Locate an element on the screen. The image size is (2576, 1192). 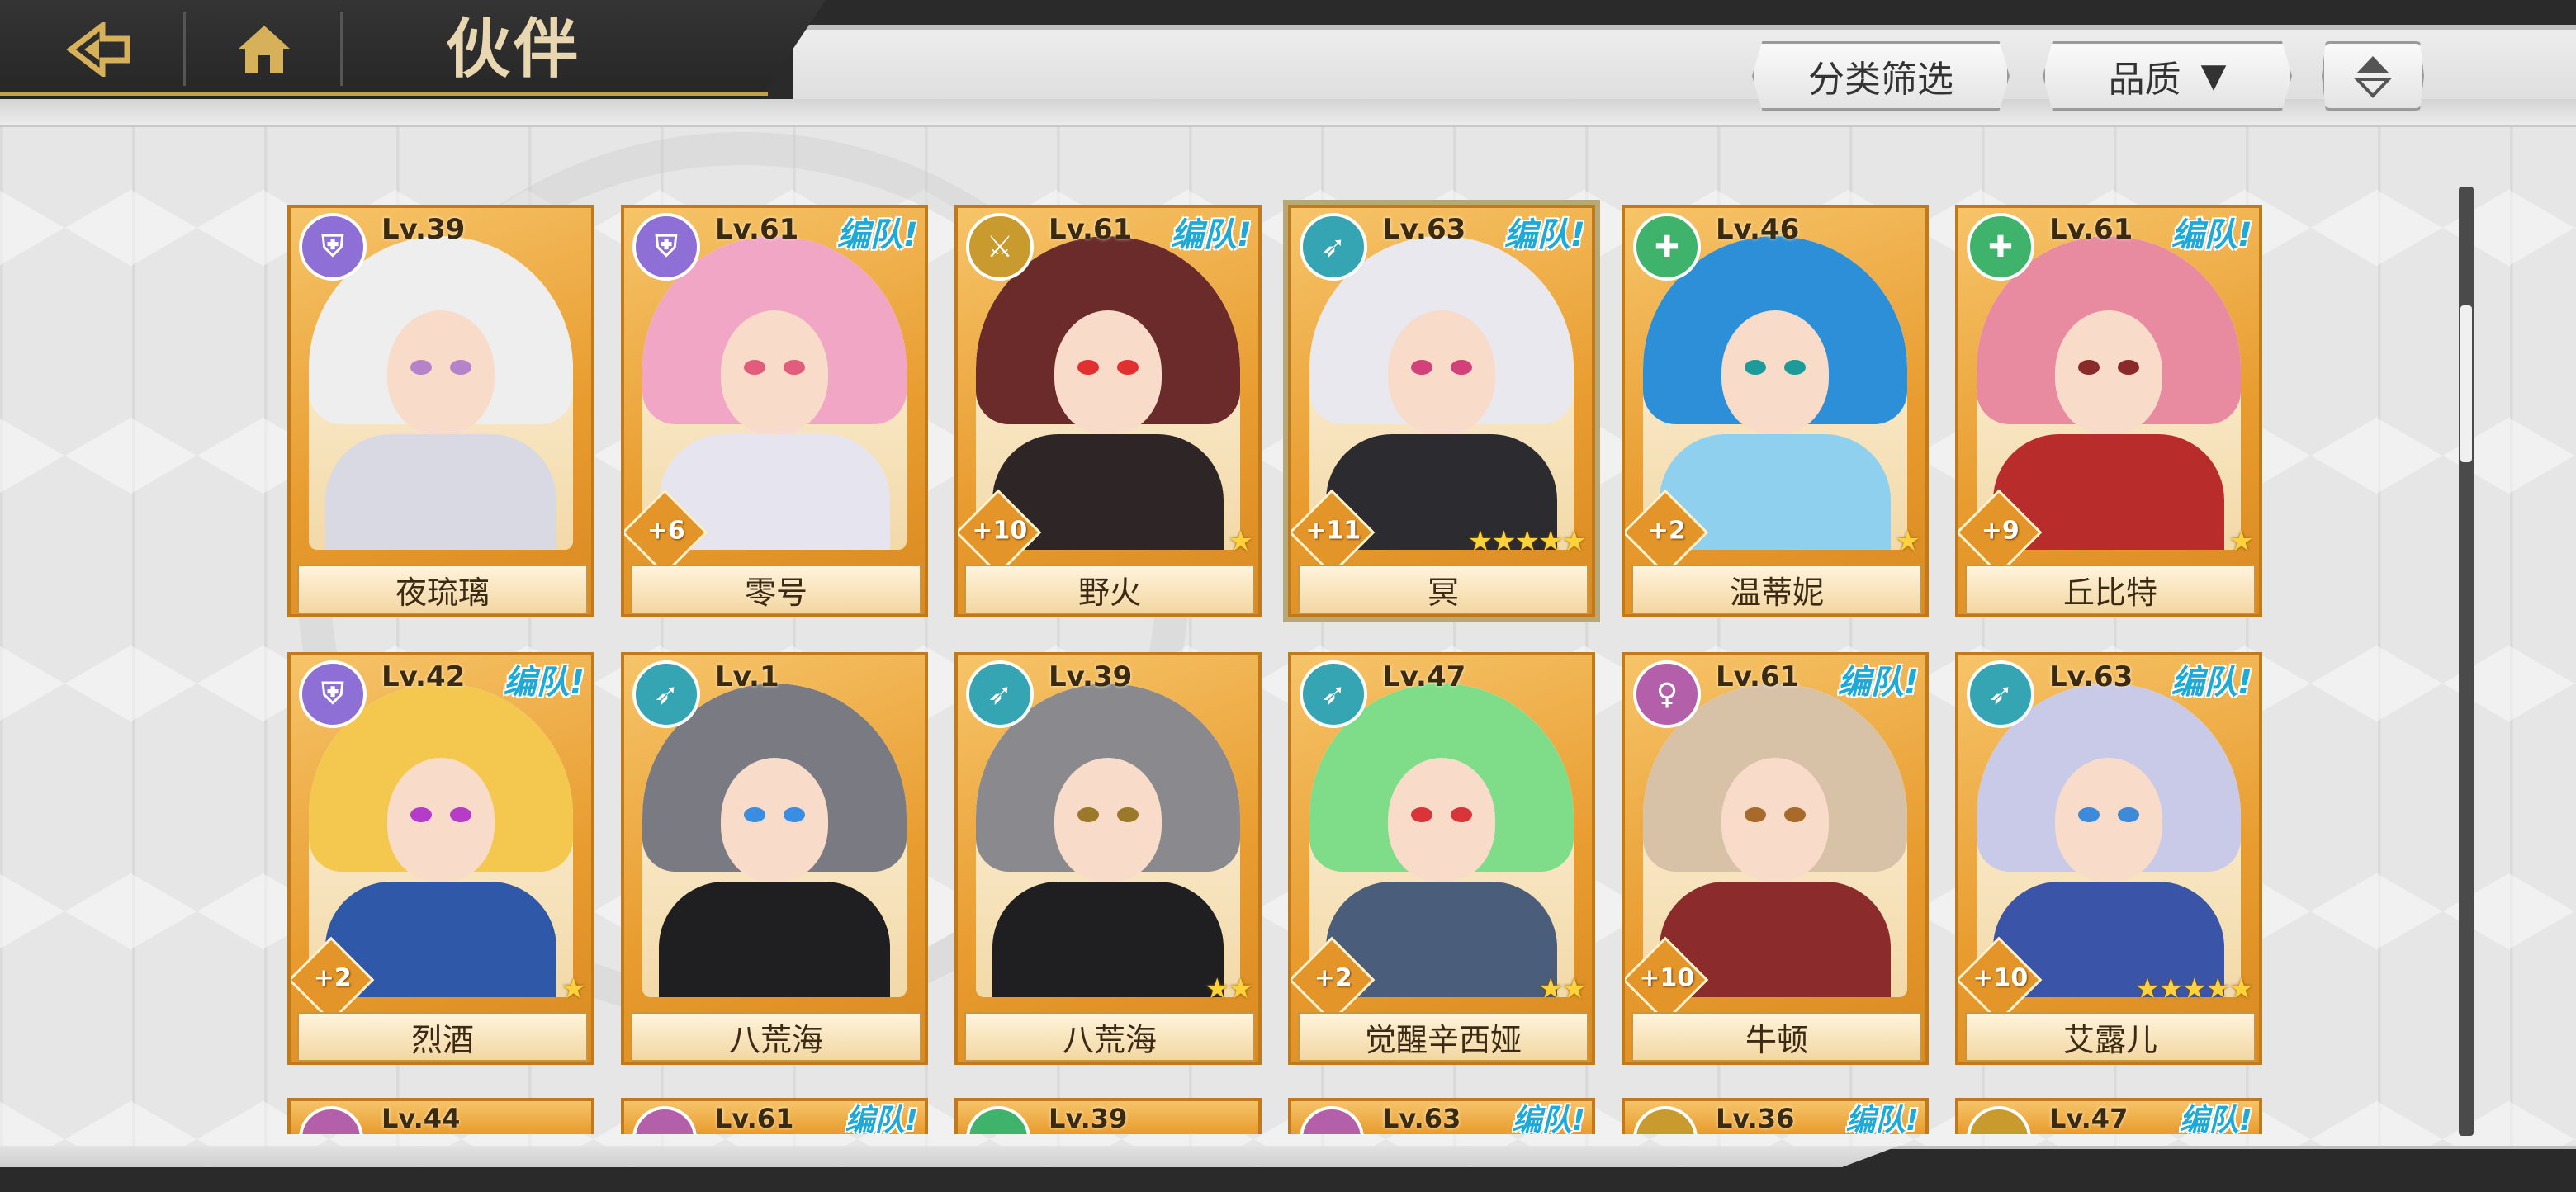
character-name: 牛顿 is located at coordinates (1776, 1037).